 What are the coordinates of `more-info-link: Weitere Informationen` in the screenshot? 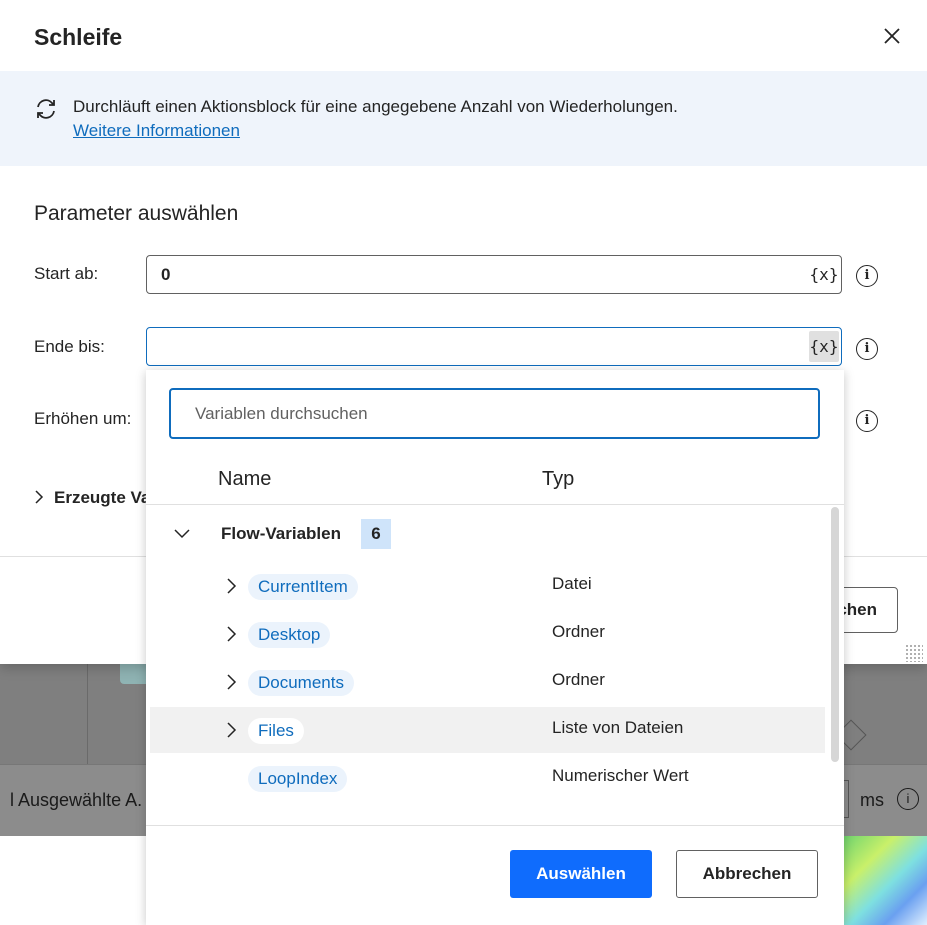 It's located at (156, 131).